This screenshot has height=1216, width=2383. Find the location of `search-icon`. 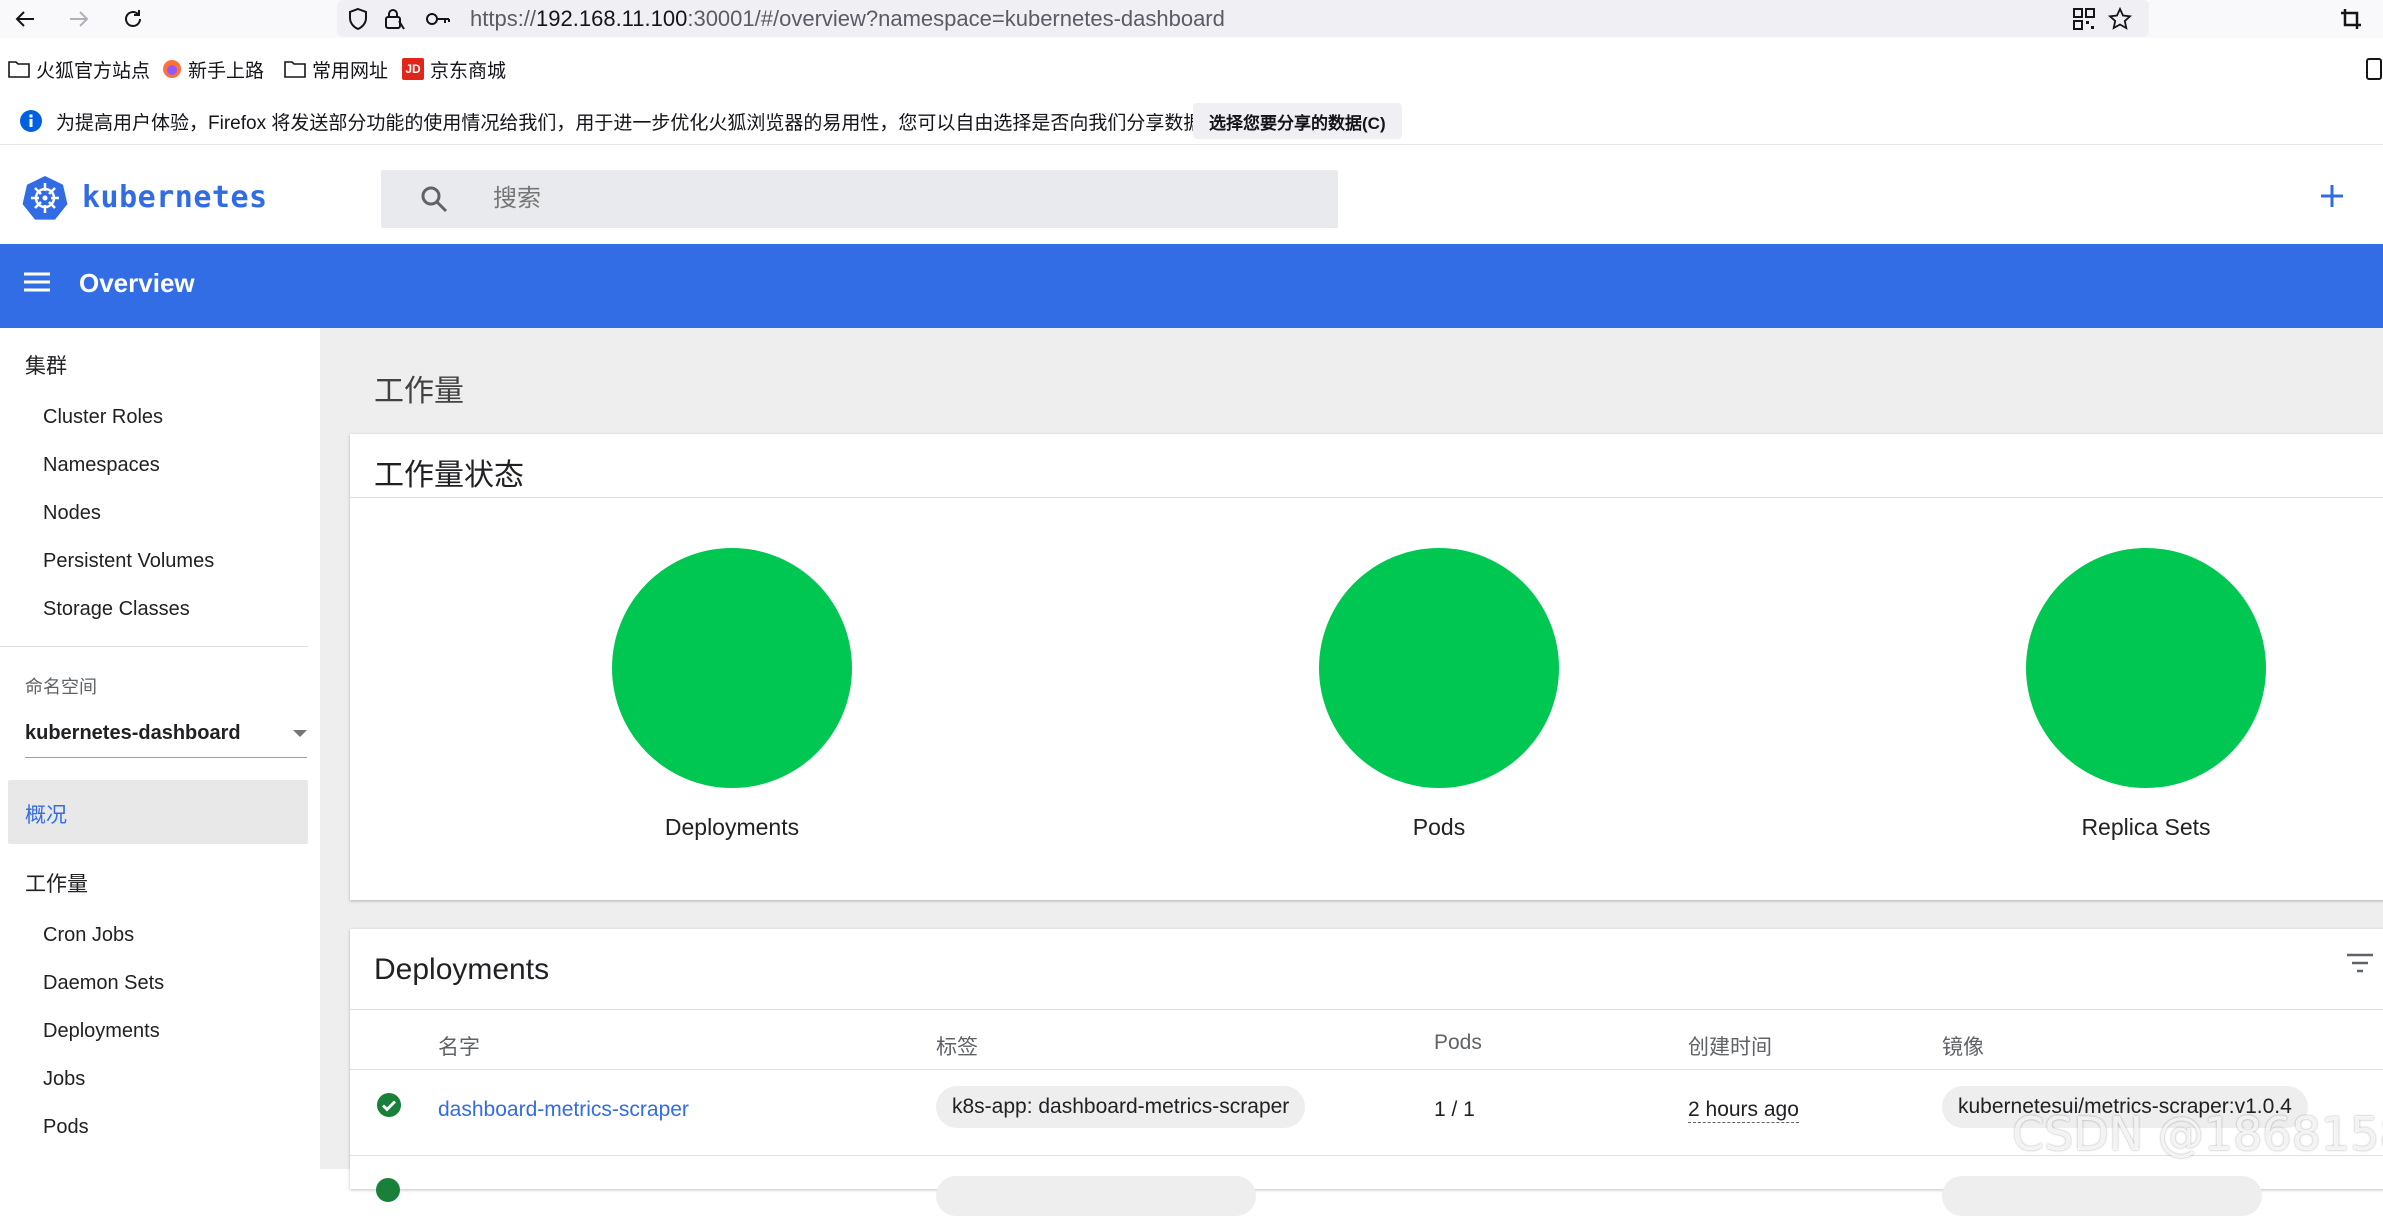

search-icon is located at coordinates (434, 199).